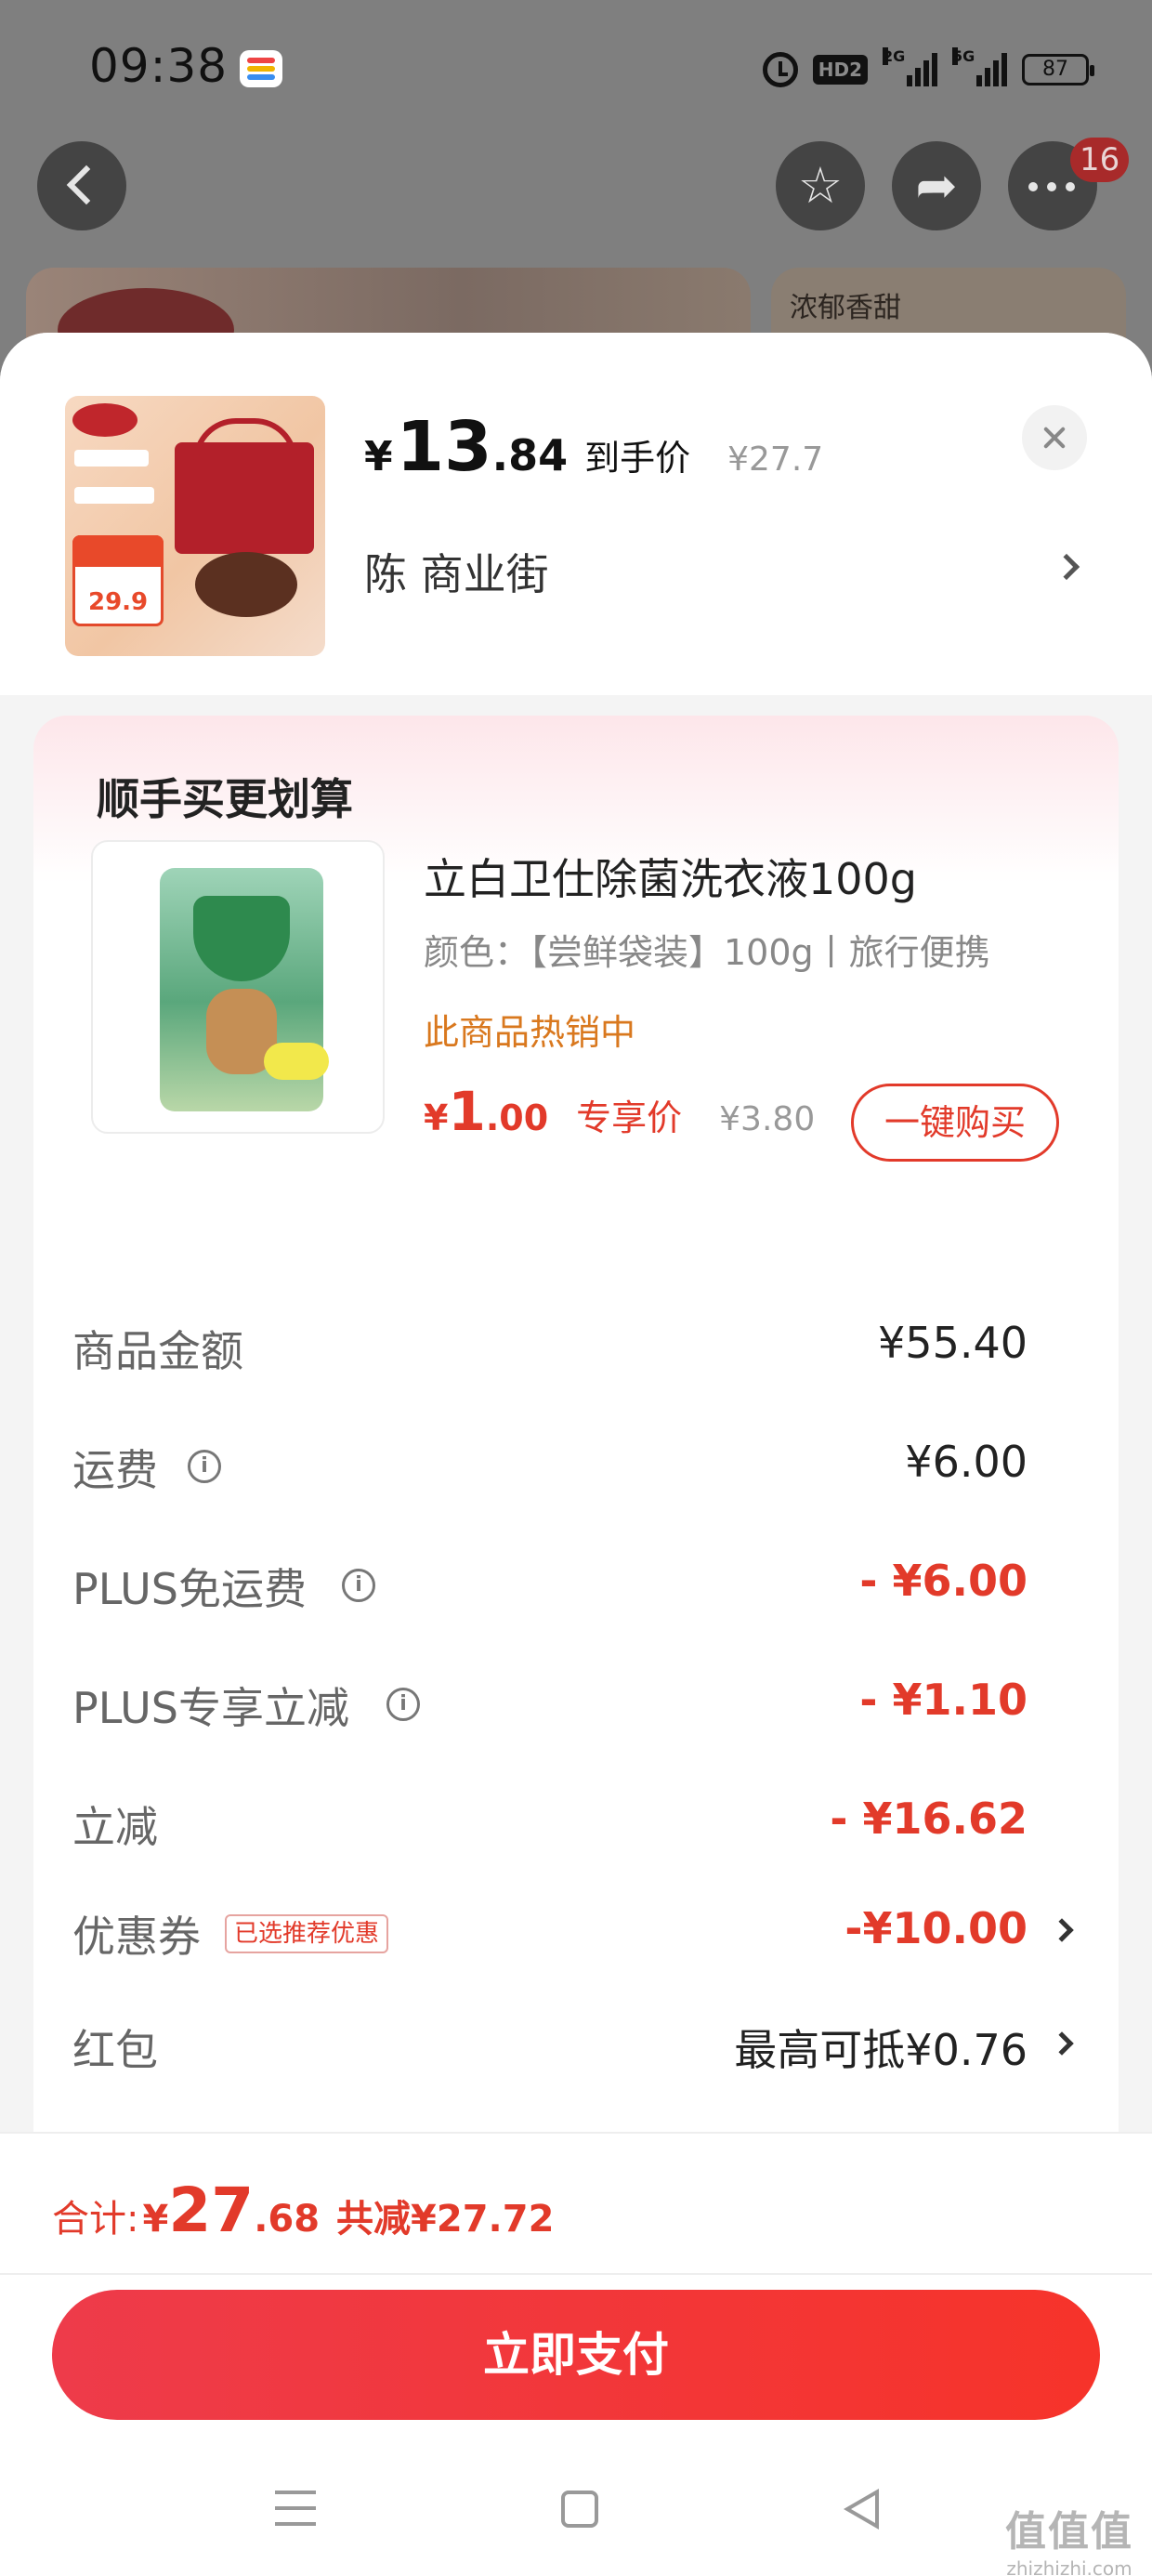 This screenshot has width=1152, height=2576. What do you see at coordinates (225, 799) in the screenshot?
I see `upsell-title: 顺手买更划算` at bounding box center [225, 799].